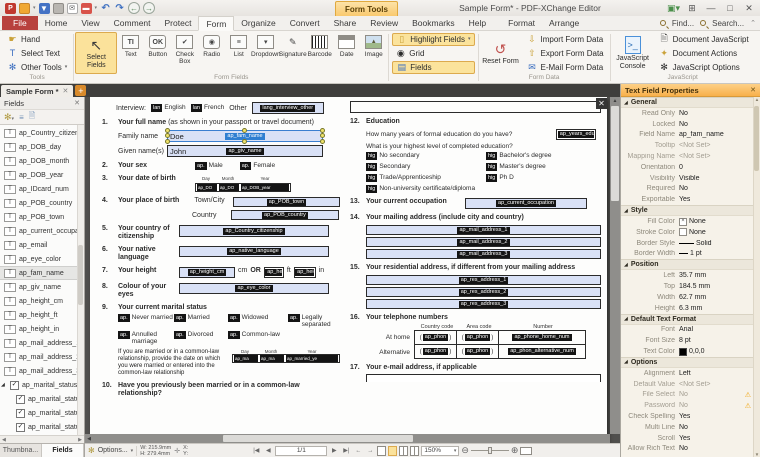 The width and height of the screenshot is (760, 457). What do you see at coordinates (238, 53) in the screenshot?
I see `list-tool-button: ≡ List` at bounding box center [238, 53].